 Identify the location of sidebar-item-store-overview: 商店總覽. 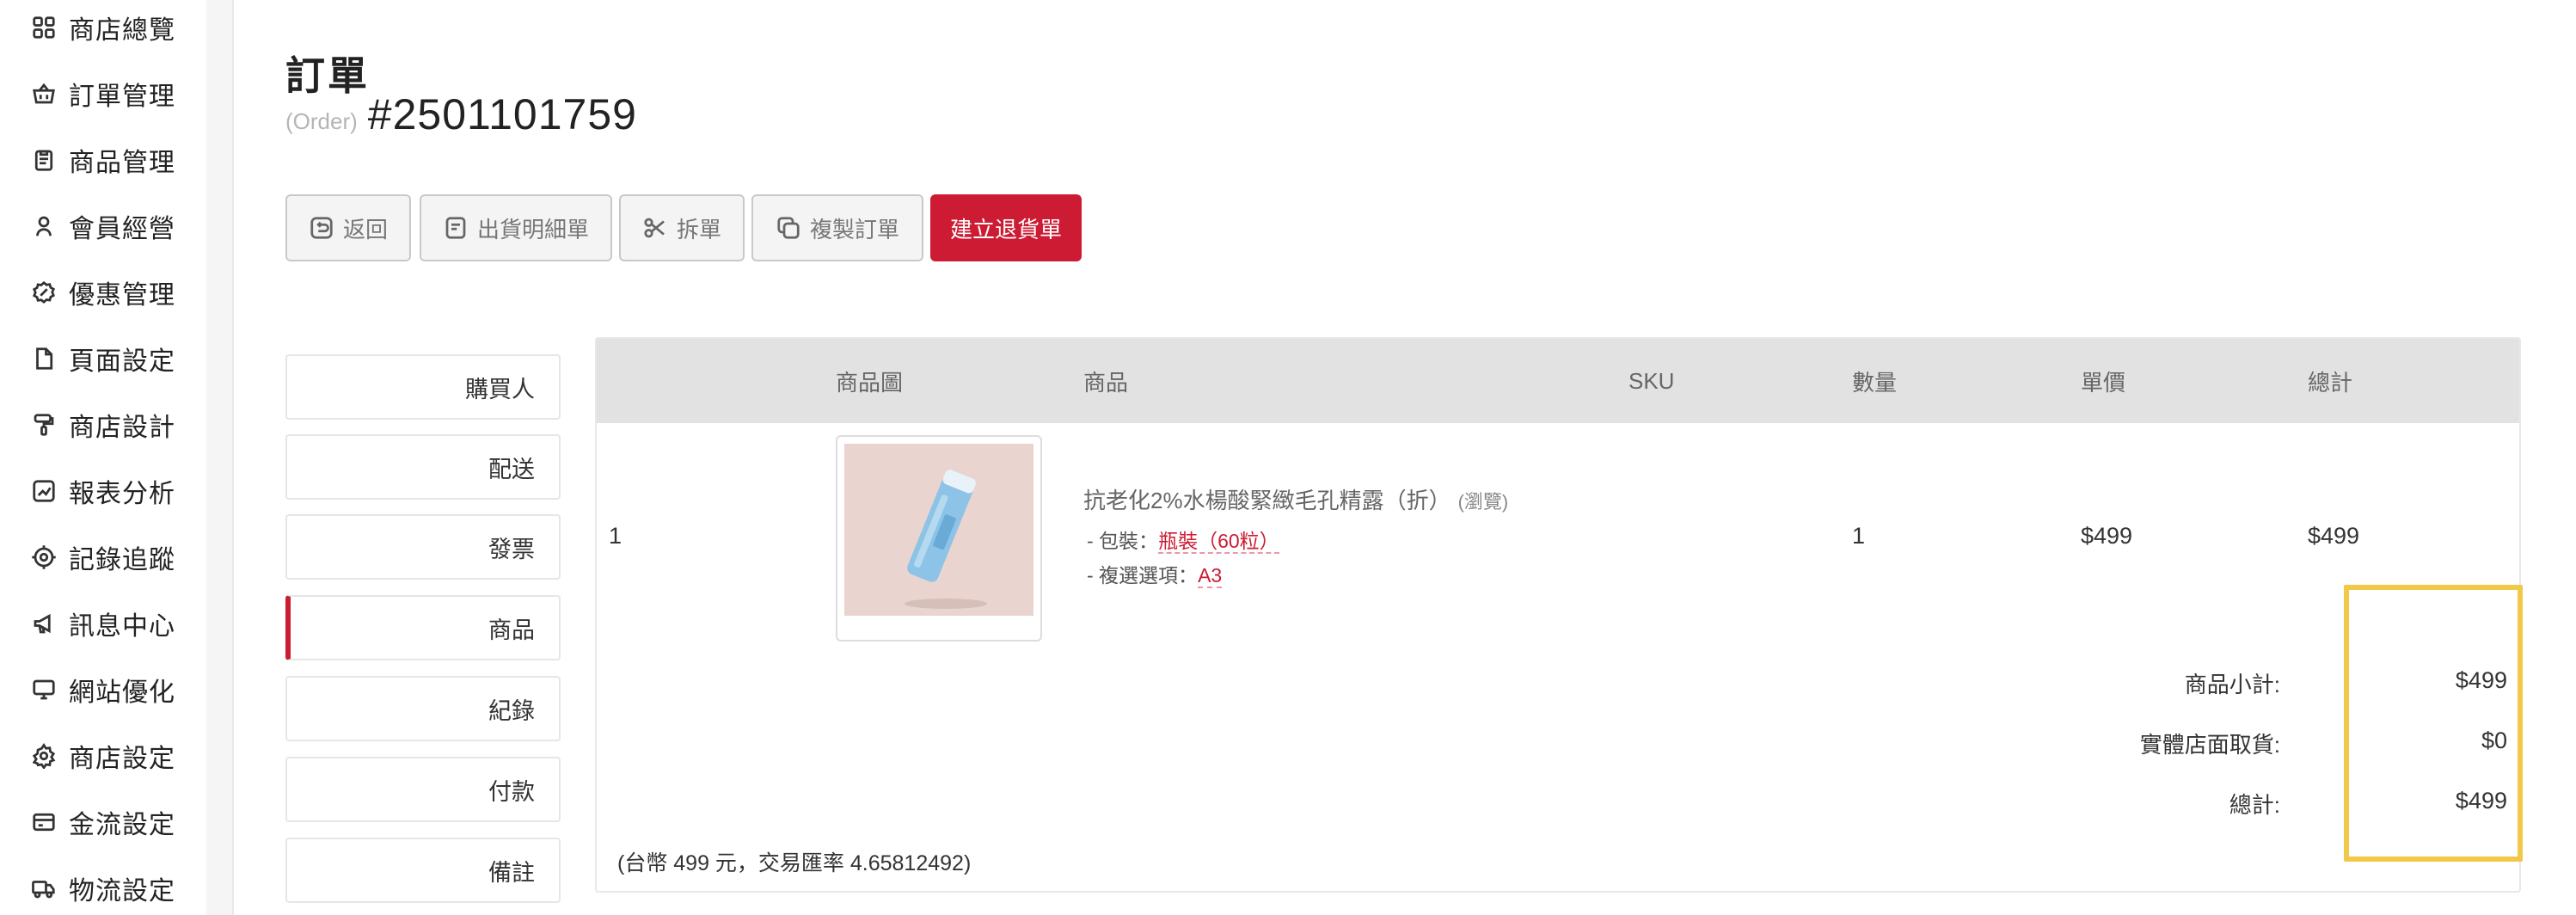
(117, 28).